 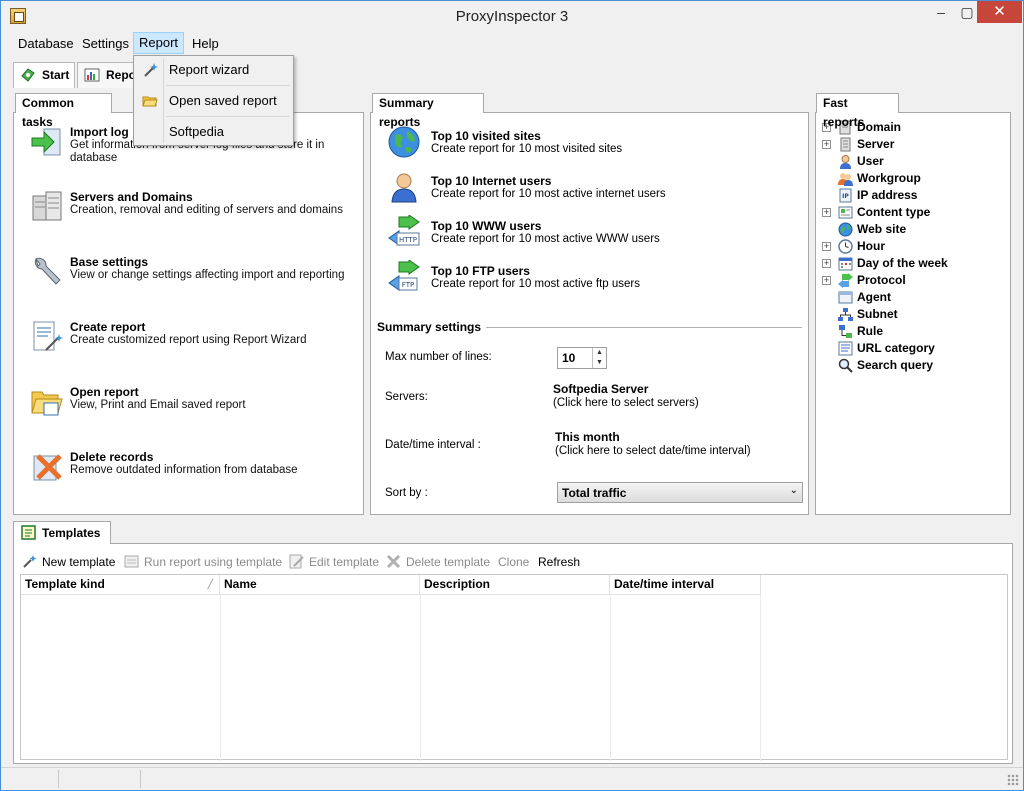 I want to click on url-category-icon, so click(x=845, y=348).